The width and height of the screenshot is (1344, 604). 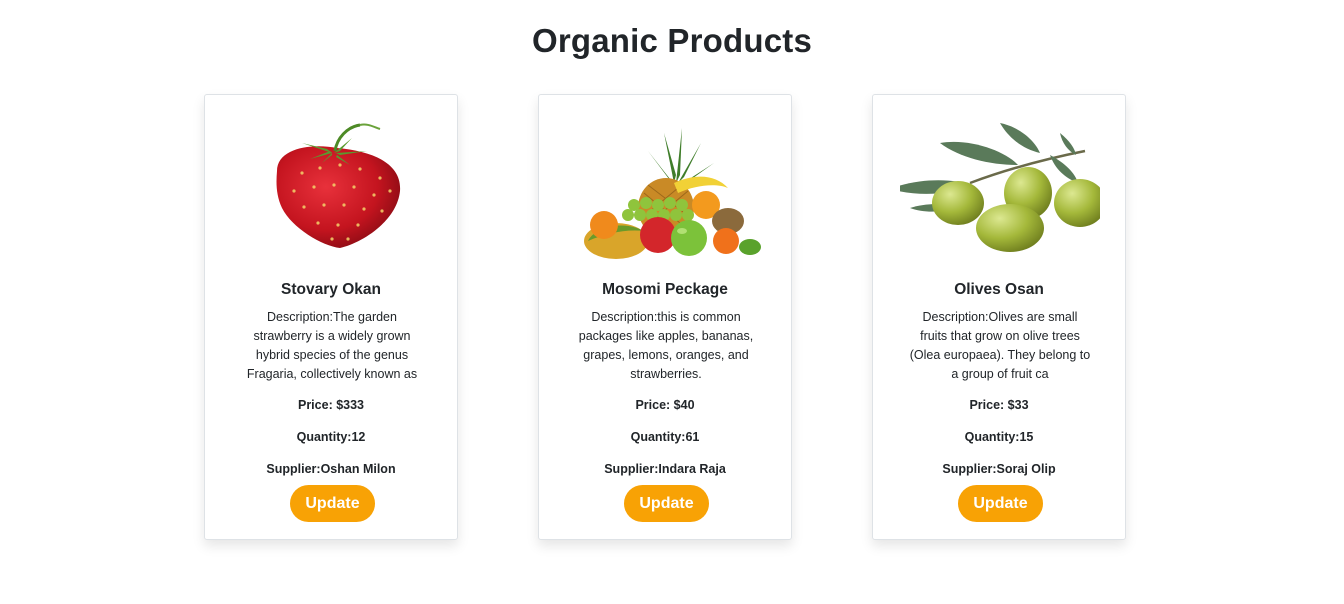 What do you see at coordinates (999, 437) in the screenshot?
I see `product-quantity: Quantity:15` at bounding box center [999, 437].